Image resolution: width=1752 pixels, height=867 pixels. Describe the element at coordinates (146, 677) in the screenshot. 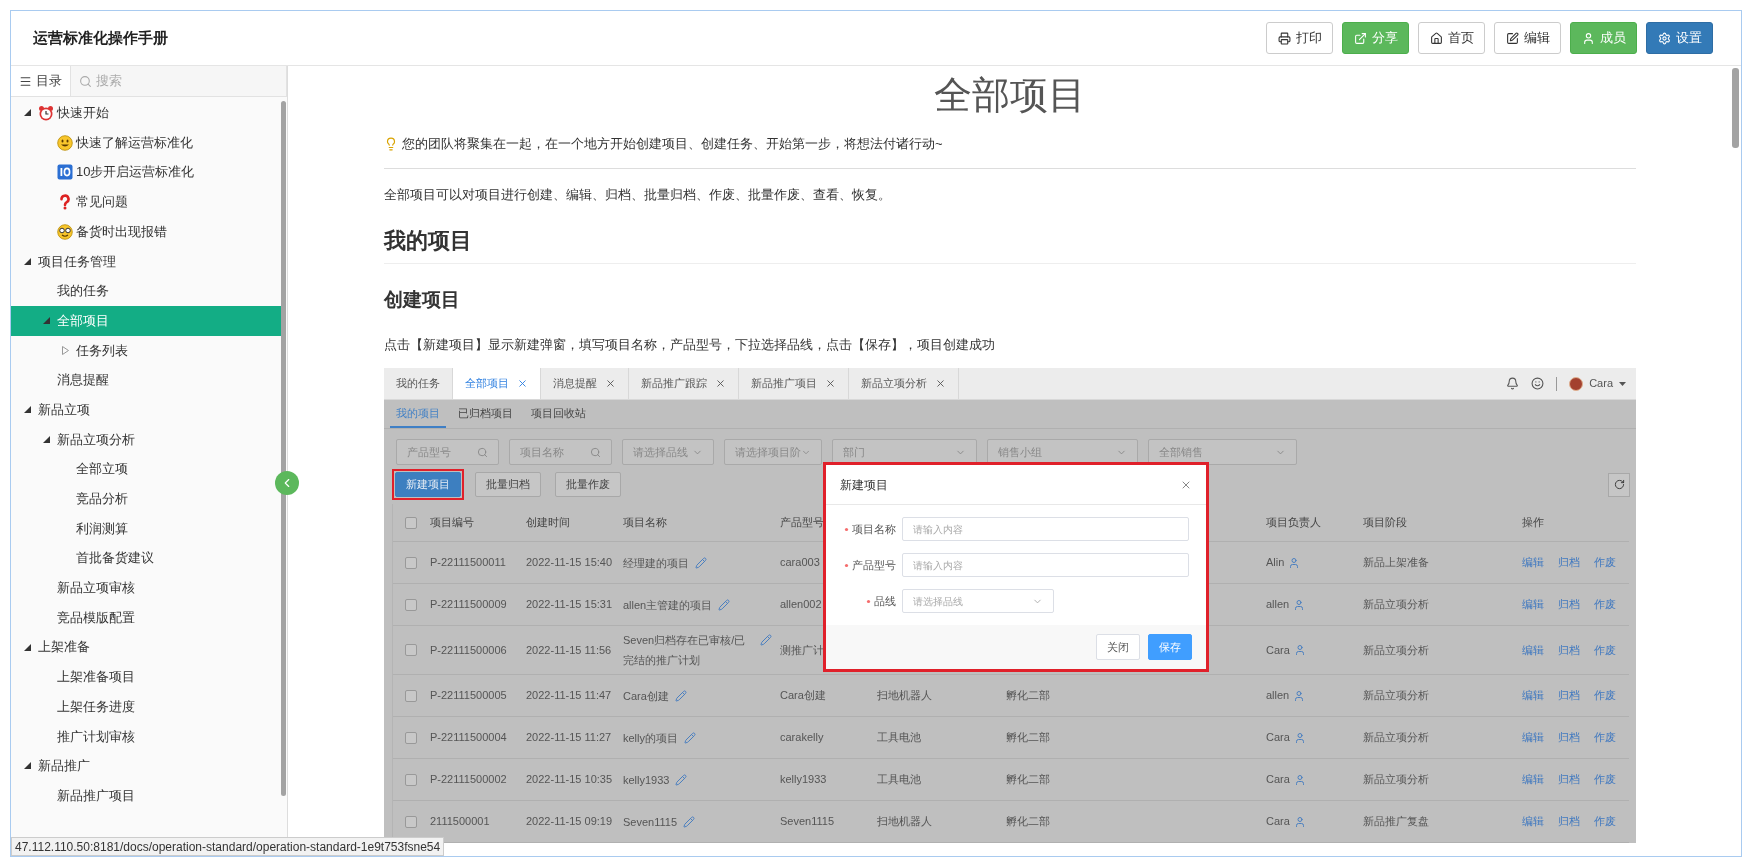

I see `tree-item: 上架准备项目` at that location.